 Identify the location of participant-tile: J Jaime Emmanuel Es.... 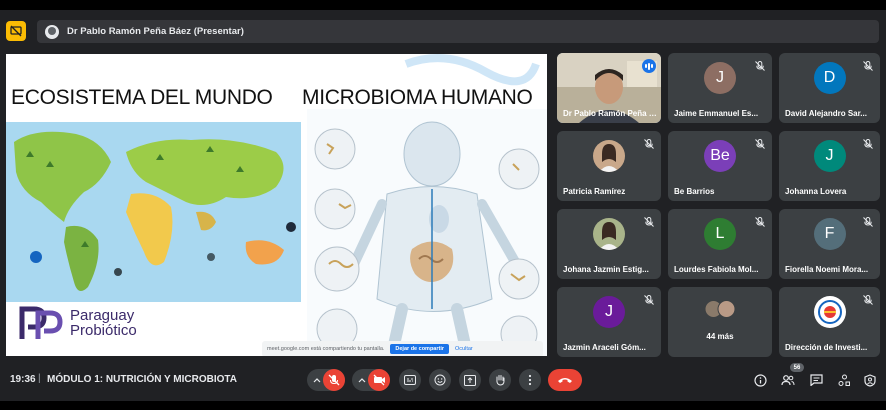
(720, 88).